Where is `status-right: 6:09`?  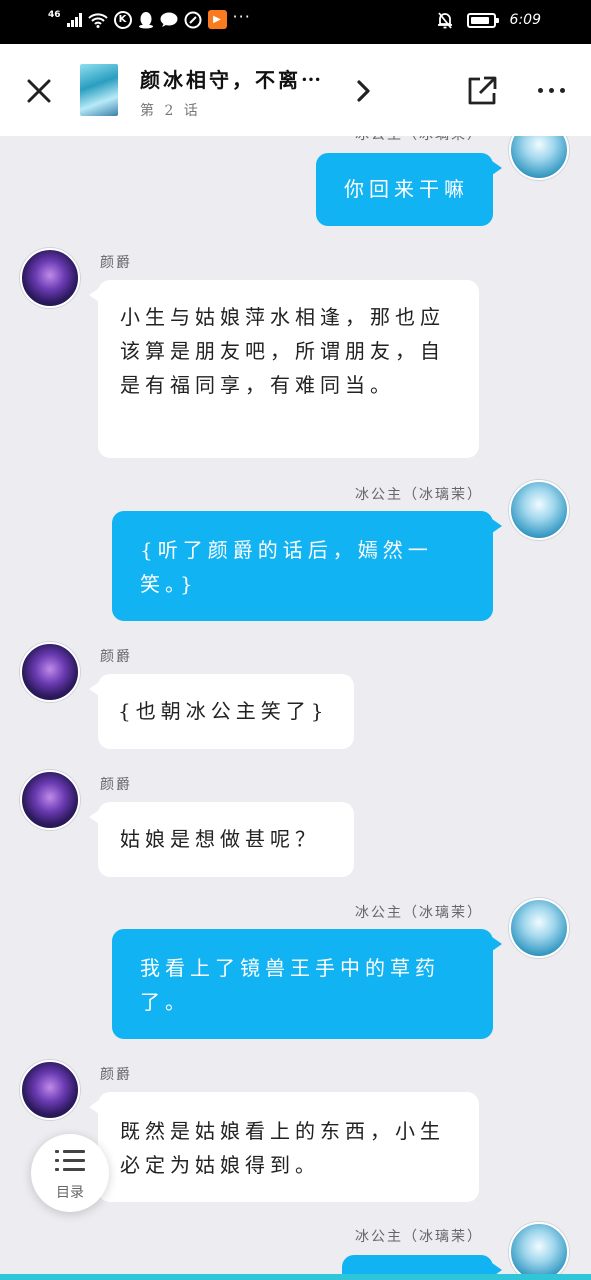
status-right: 6:09 is located at coordinates (489, 20).